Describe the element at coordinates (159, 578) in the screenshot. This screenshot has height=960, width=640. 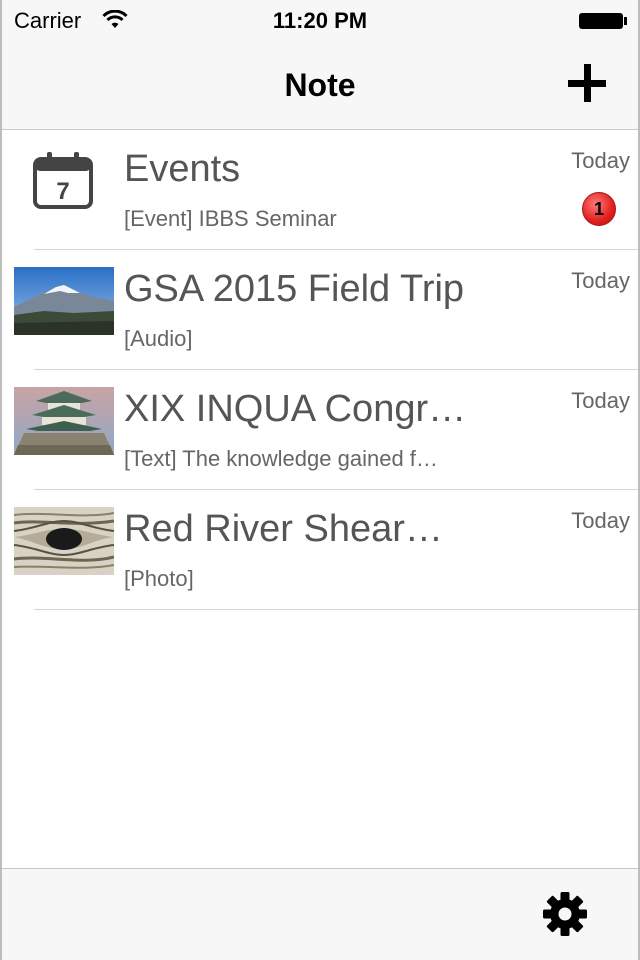
I see `note-subtitle: [Photo]` at that location.